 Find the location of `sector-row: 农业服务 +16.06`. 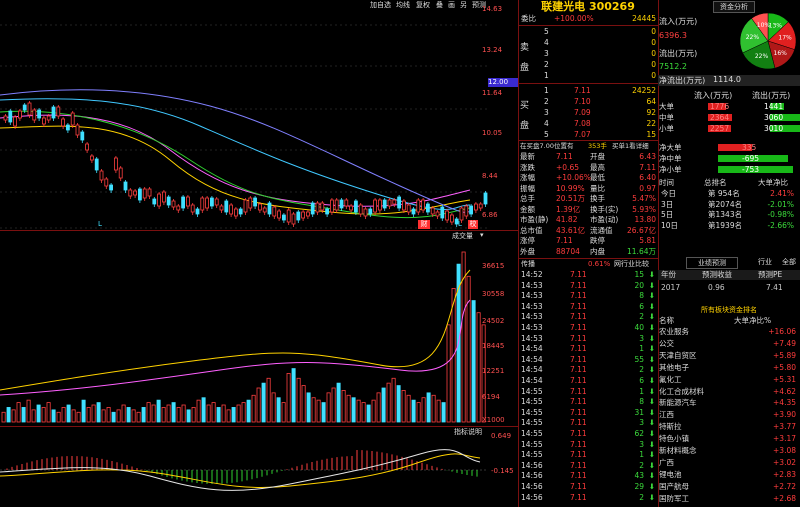

sector-row: 农业服务 +16.06 is located at coordinates (729, 332).